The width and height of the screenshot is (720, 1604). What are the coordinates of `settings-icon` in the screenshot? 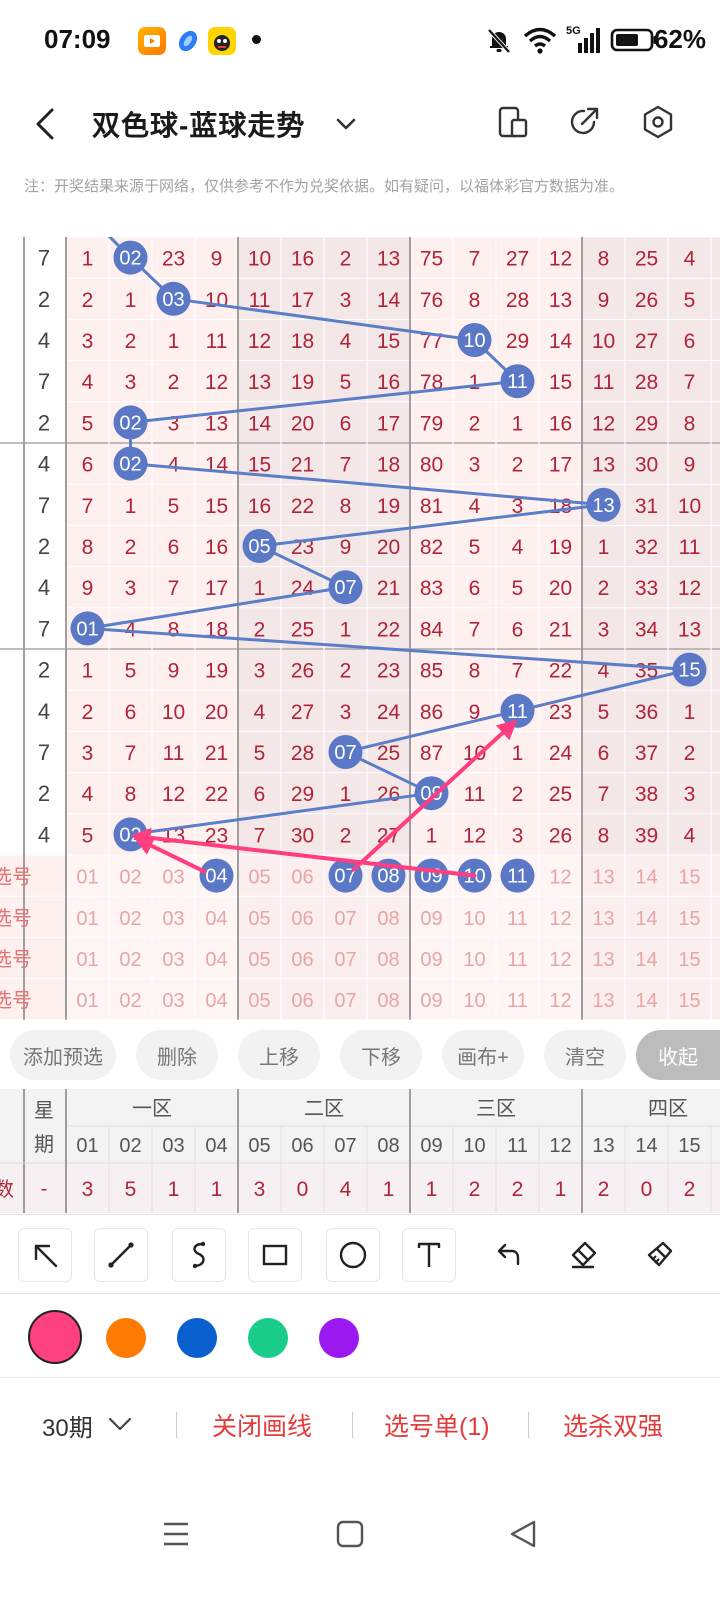 It's located at (658, 122).